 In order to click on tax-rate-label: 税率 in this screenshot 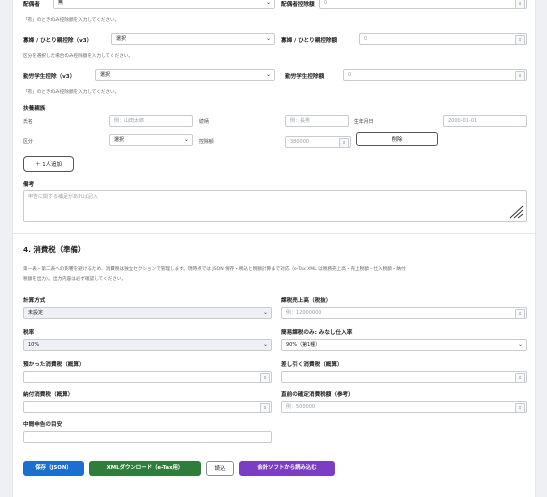, I will do `click(29, 333)`.